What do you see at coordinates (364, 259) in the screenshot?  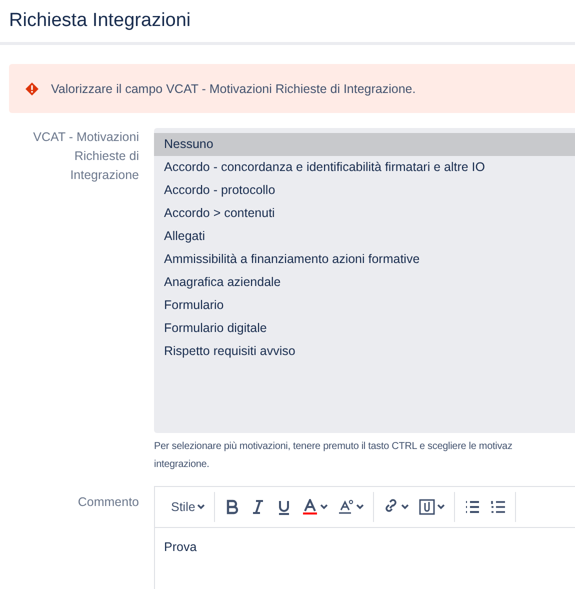 I see `list-option: Ammissibilità a finanziamento azioni formative` at bounding box center [364, 259].